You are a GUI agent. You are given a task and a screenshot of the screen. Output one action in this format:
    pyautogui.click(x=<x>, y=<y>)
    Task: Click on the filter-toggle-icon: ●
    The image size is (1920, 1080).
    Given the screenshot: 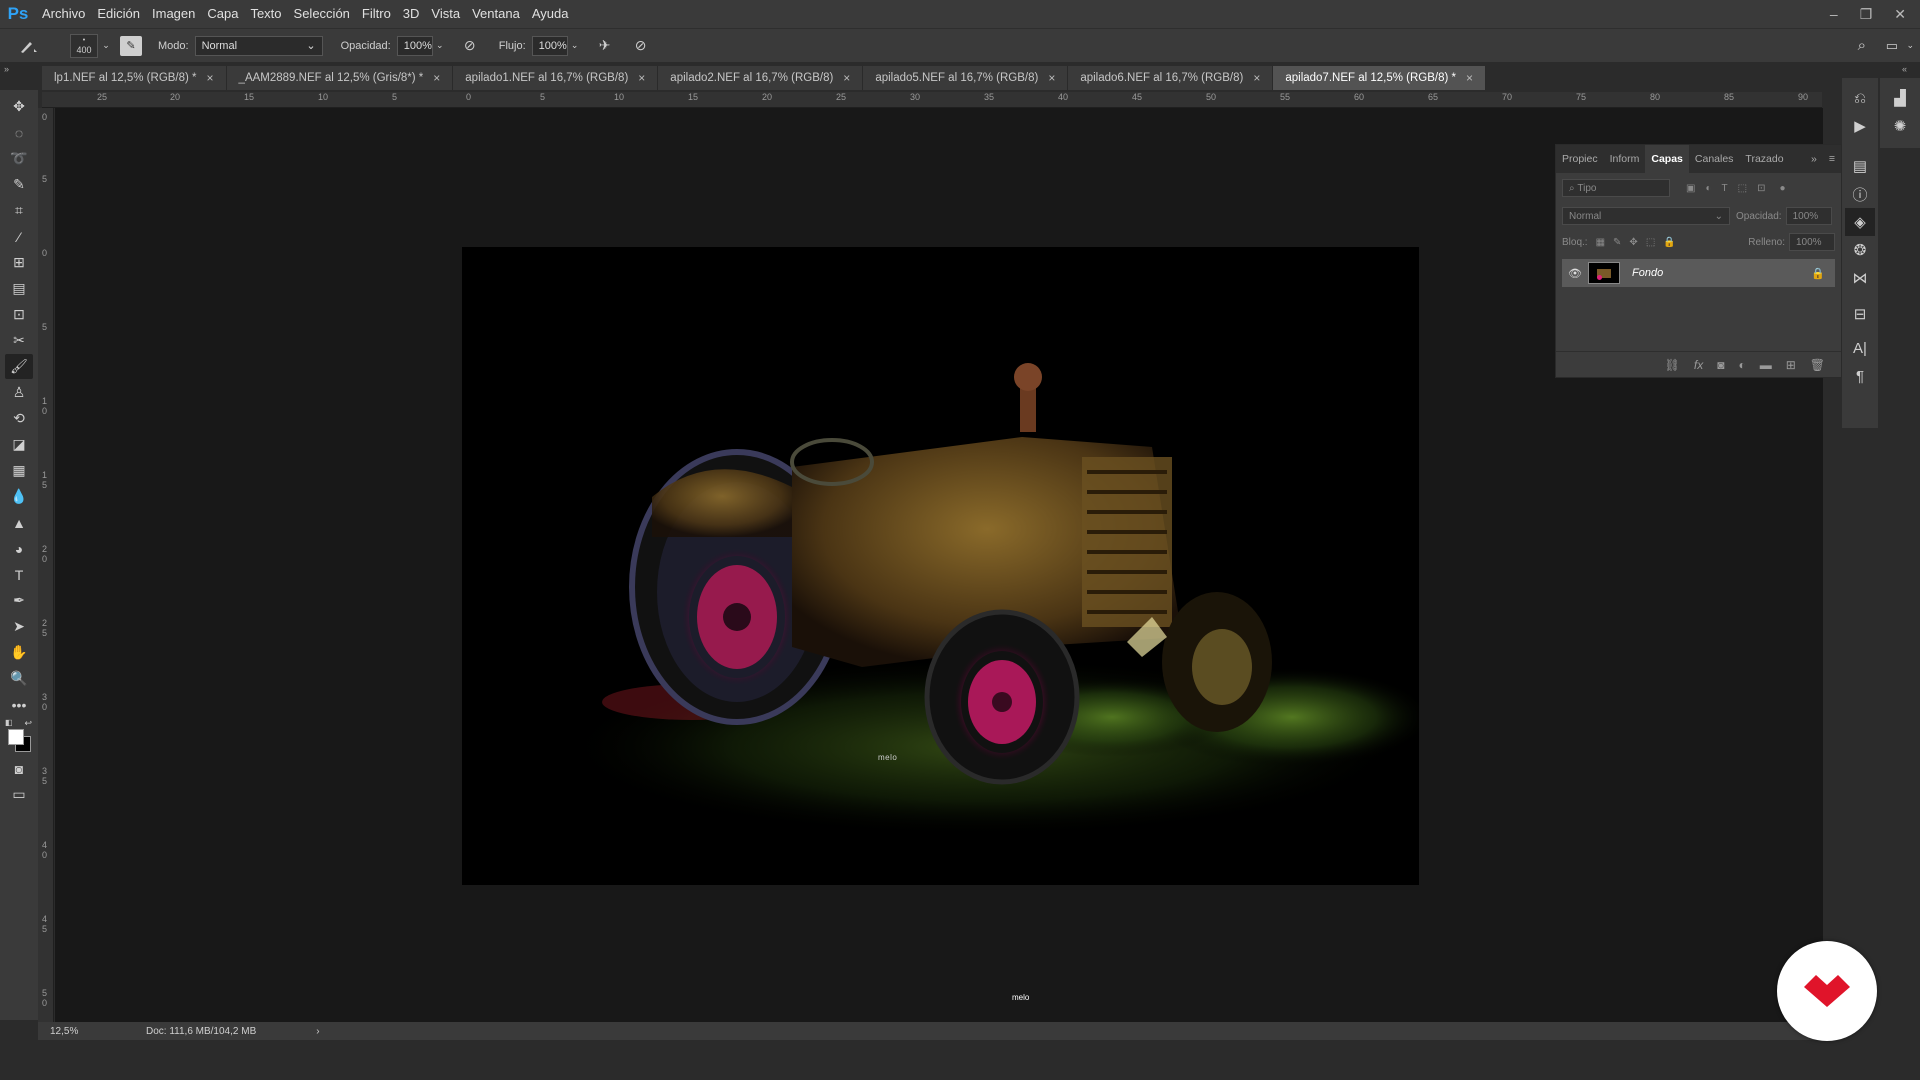 What is the action you would take?
    pyautogui.click(x=1782, y=188)
    